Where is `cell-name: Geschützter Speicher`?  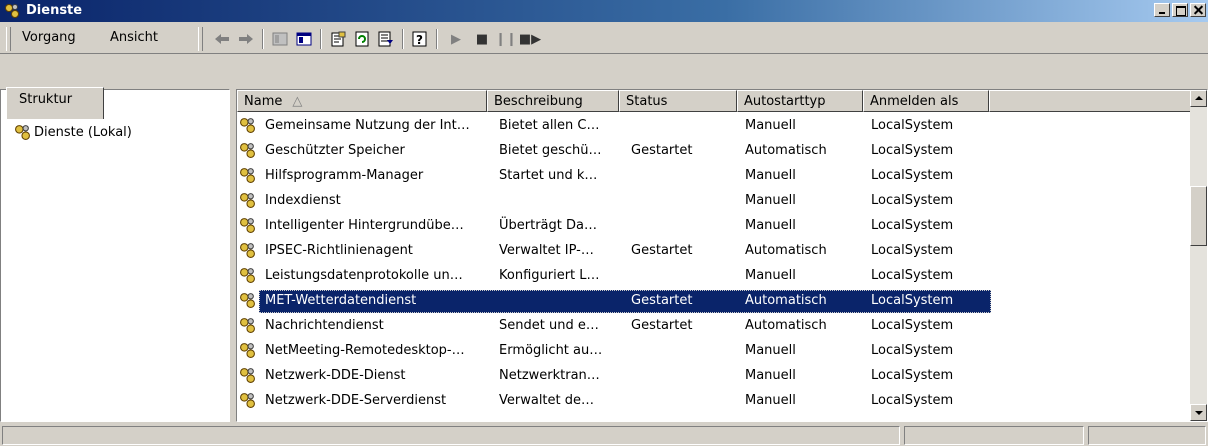
cell-name: Geschützter Speicher is located at coordinates (335, 150).